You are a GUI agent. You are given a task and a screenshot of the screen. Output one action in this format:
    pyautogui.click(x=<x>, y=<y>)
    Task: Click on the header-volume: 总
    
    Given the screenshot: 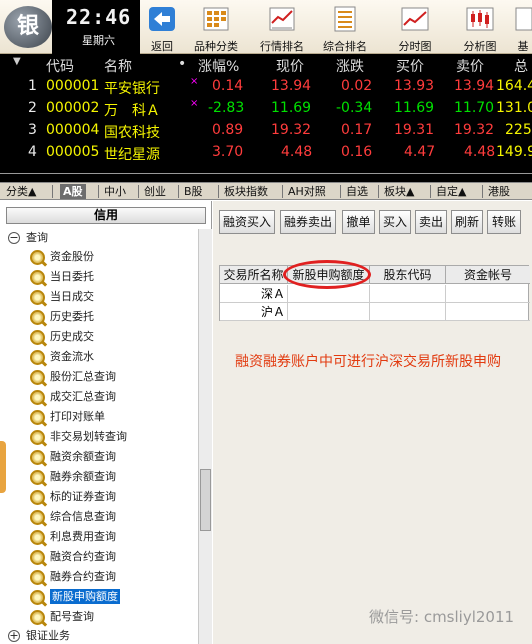 What is the action you would take?
    pyautogui.click(x=521, y=66)
    